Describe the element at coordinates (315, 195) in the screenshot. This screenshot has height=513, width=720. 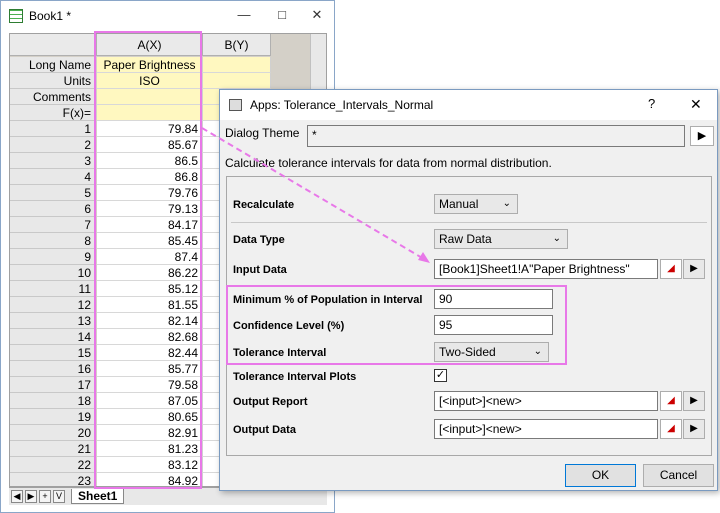
I see `pointer-arrow` at that location.